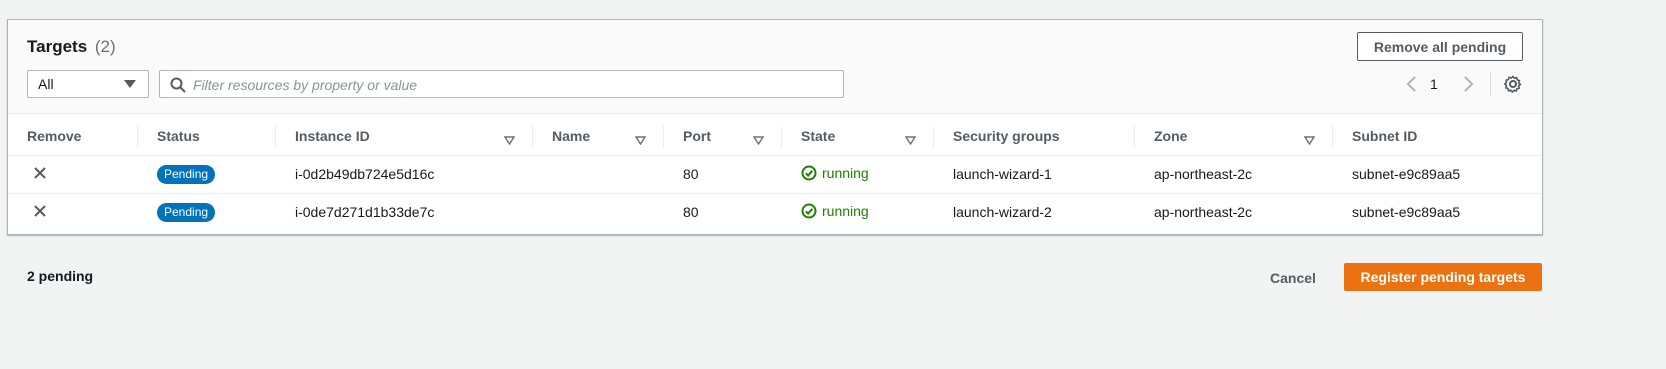 Image resolution: width=1666 pixels, height=369 pixels. Describe the element at coordinates (1468, 85) in the screenshot. I see `next-page-icon` at that location.